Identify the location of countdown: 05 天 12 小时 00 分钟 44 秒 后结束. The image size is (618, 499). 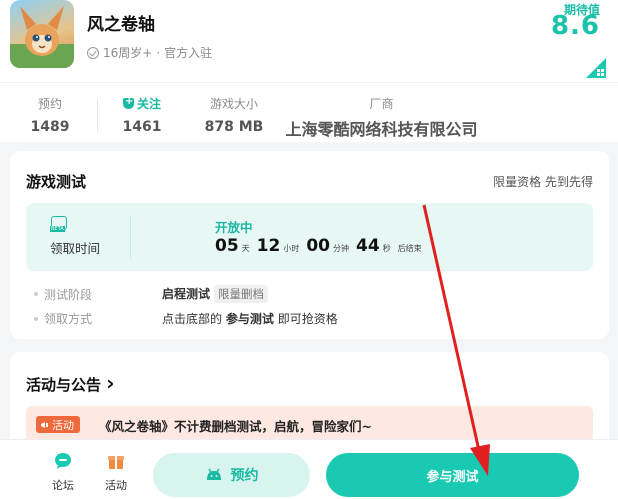
(320, 246).